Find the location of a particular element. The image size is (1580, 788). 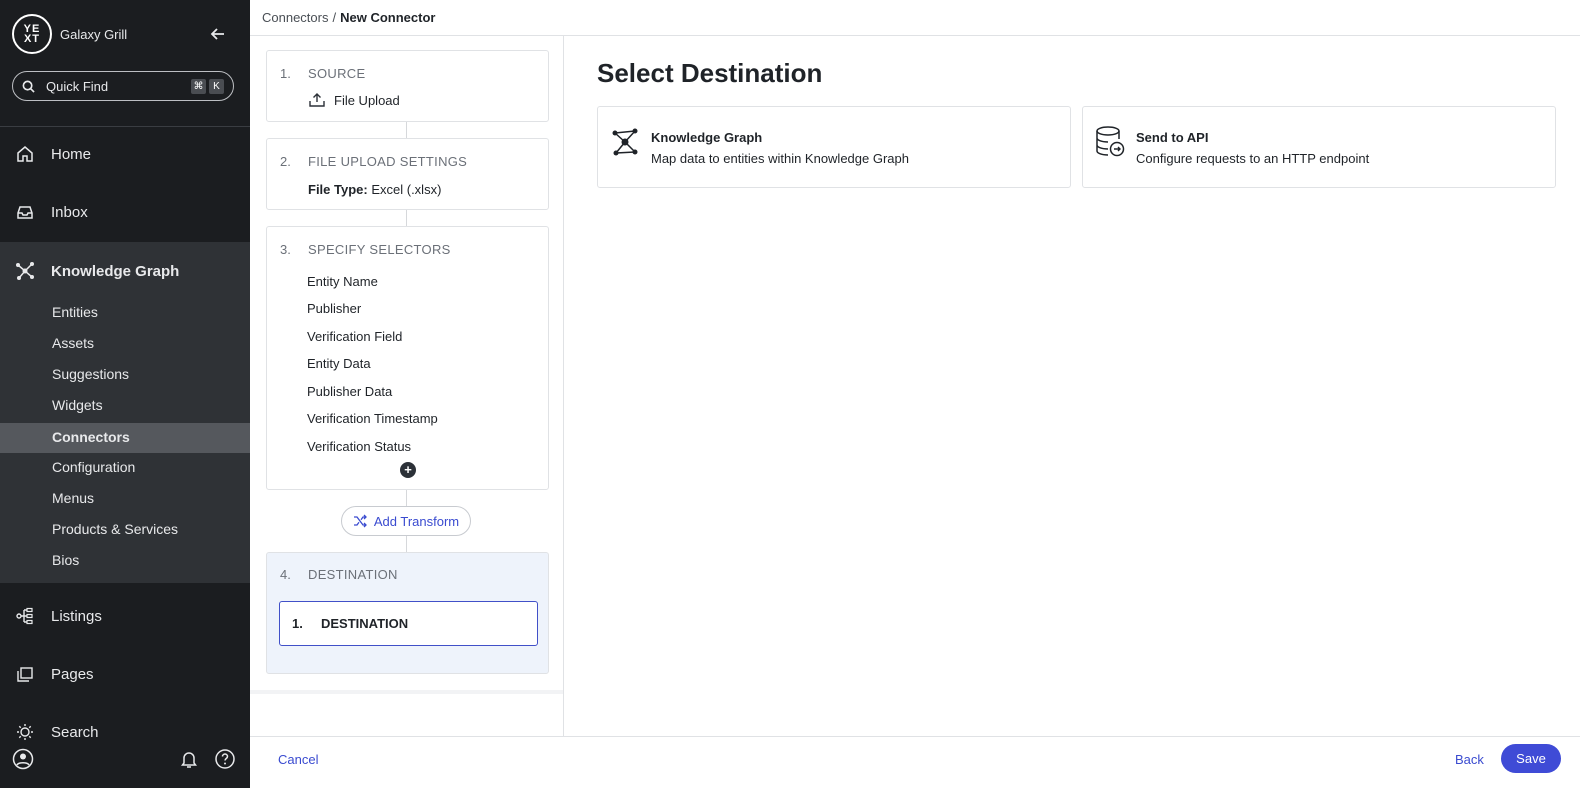

back-button: Back is located at coordinates (1469, 759).